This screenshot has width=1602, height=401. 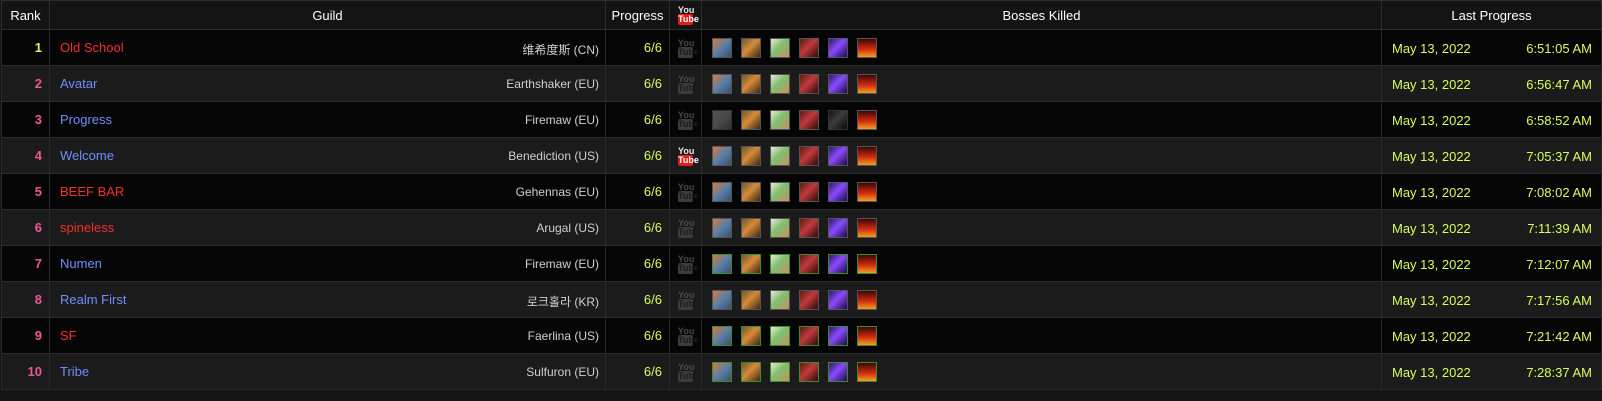 What do you see at coordinates (327, 15) in the screenshot?
I see `guild-column-header: Guild` at bounding box center [327, 15].